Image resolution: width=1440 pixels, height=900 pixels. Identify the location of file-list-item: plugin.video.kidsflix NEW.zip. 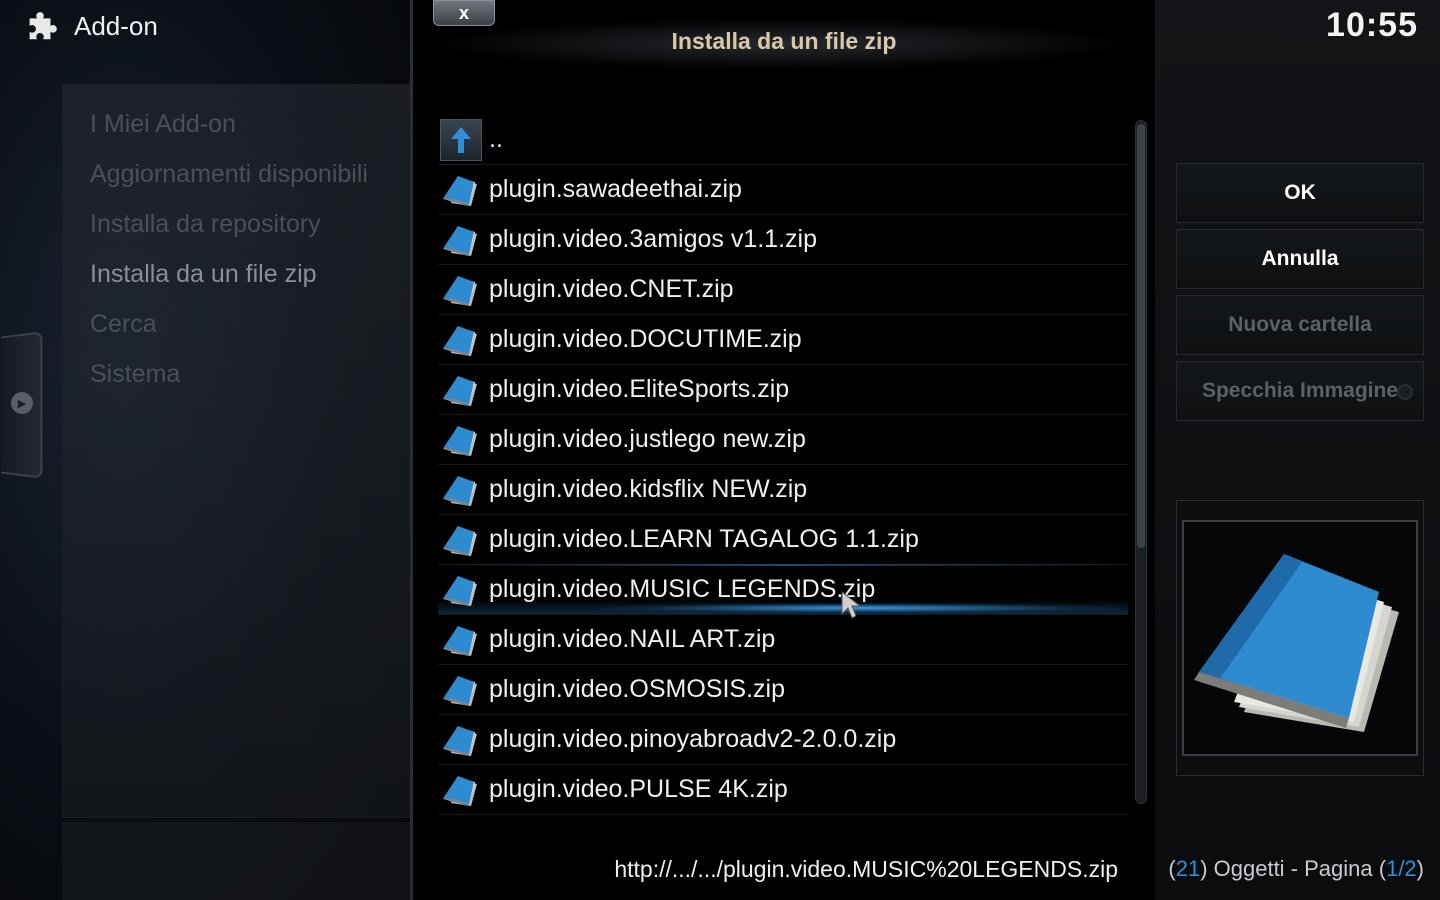
(783, 490).